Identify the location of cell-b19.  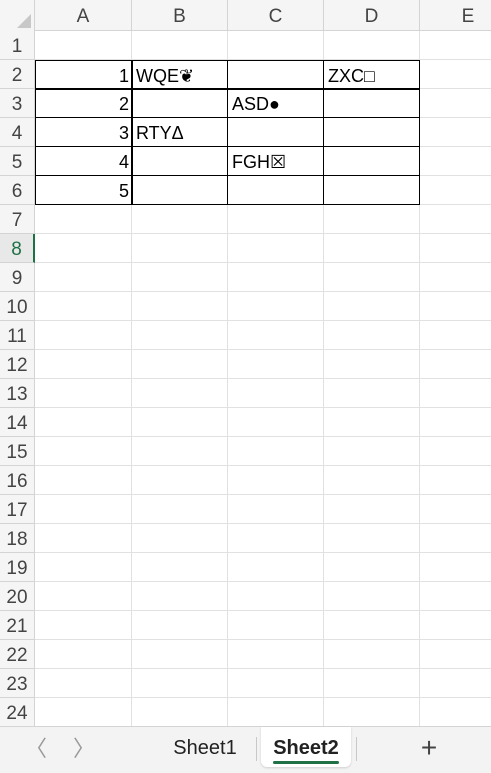
(180, 567).